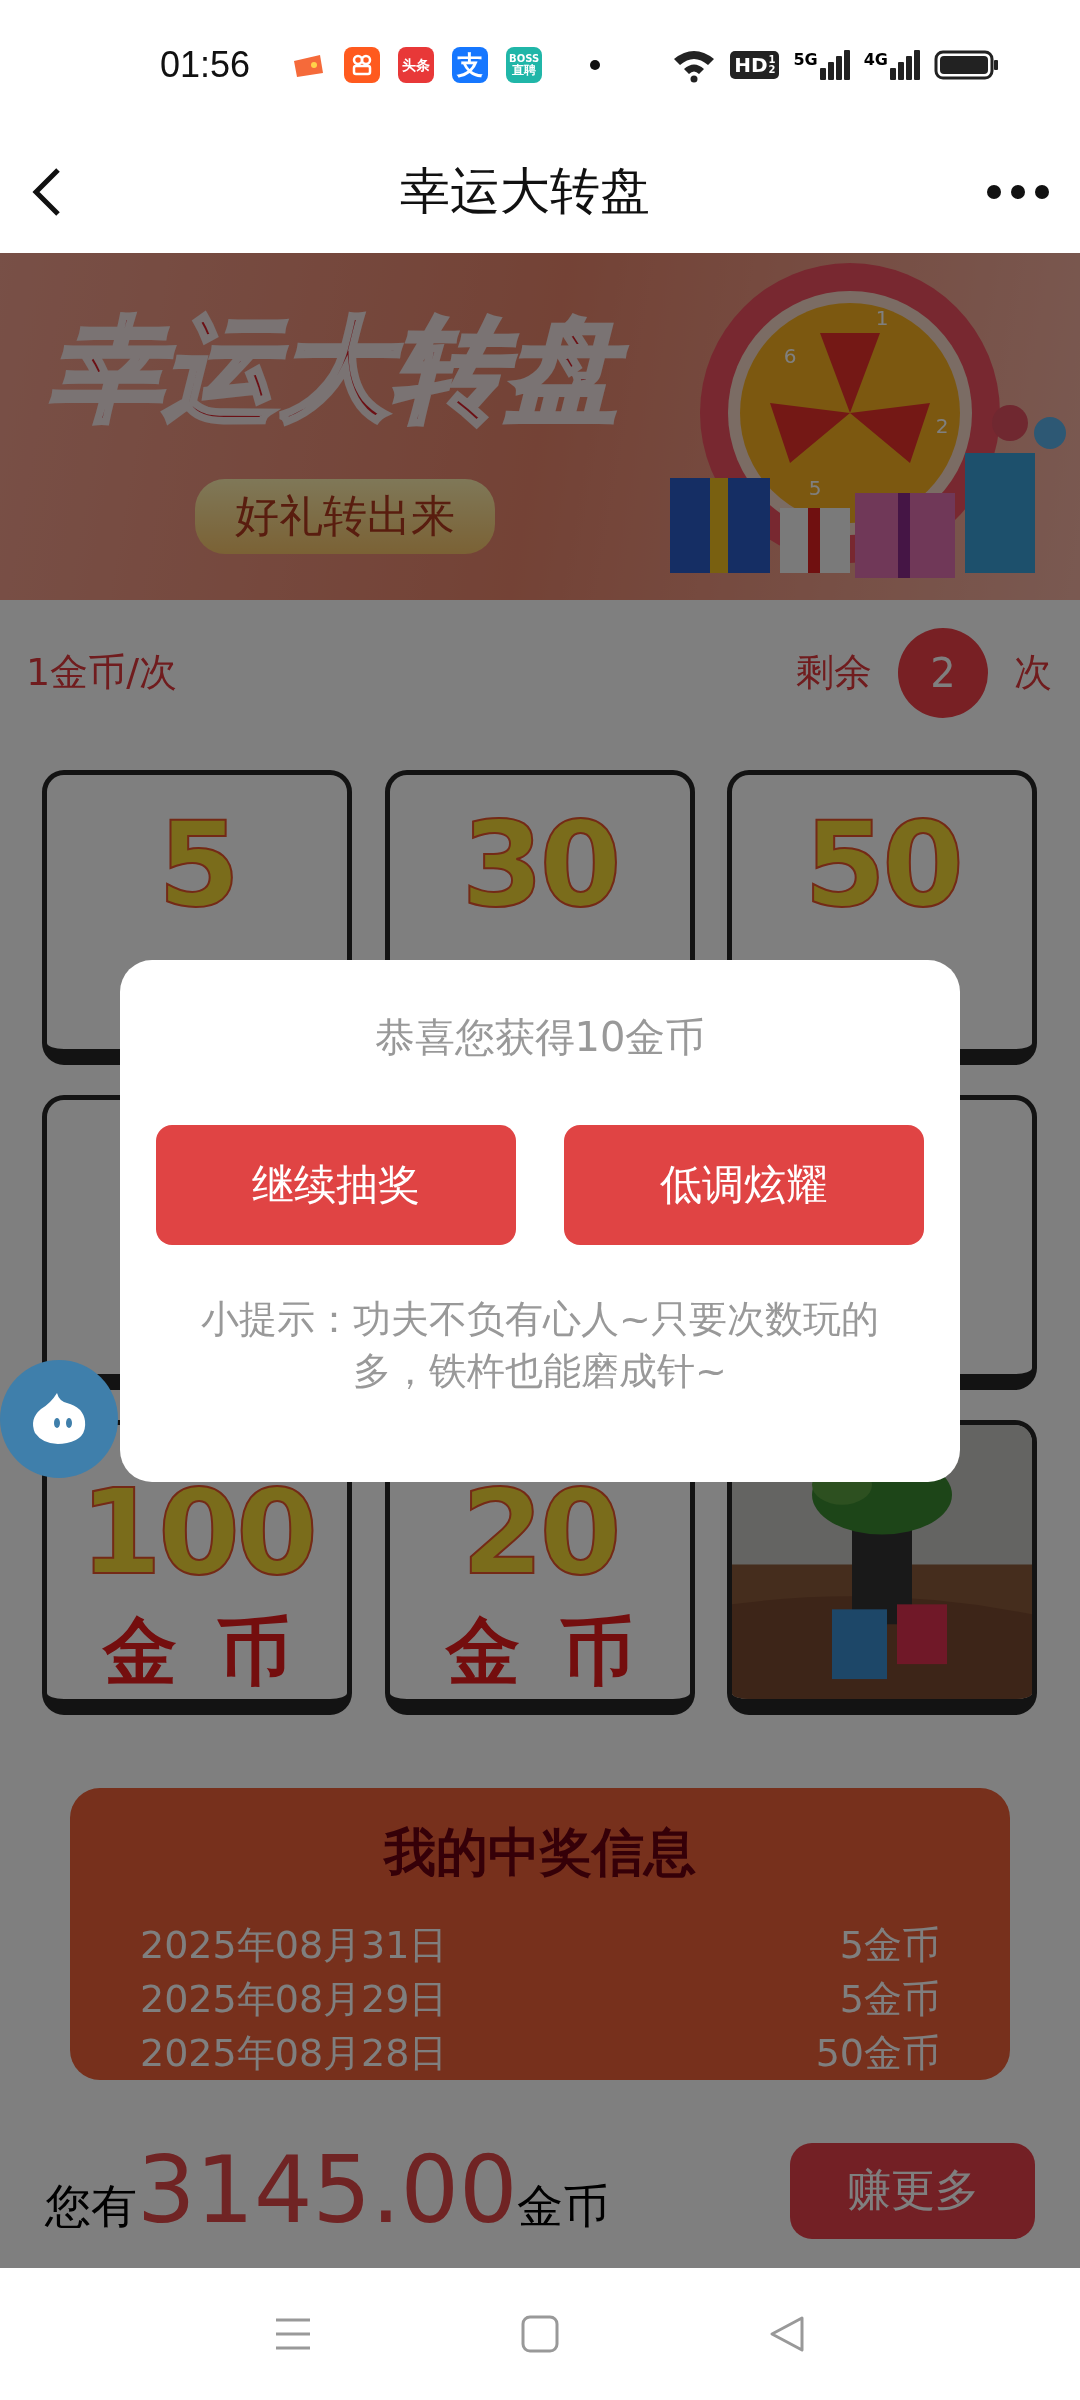  What do you see at coordinates (91, 2206) in the screenshot?
I see `balance-prefix: 您有` at bounding box center [91, 2206].